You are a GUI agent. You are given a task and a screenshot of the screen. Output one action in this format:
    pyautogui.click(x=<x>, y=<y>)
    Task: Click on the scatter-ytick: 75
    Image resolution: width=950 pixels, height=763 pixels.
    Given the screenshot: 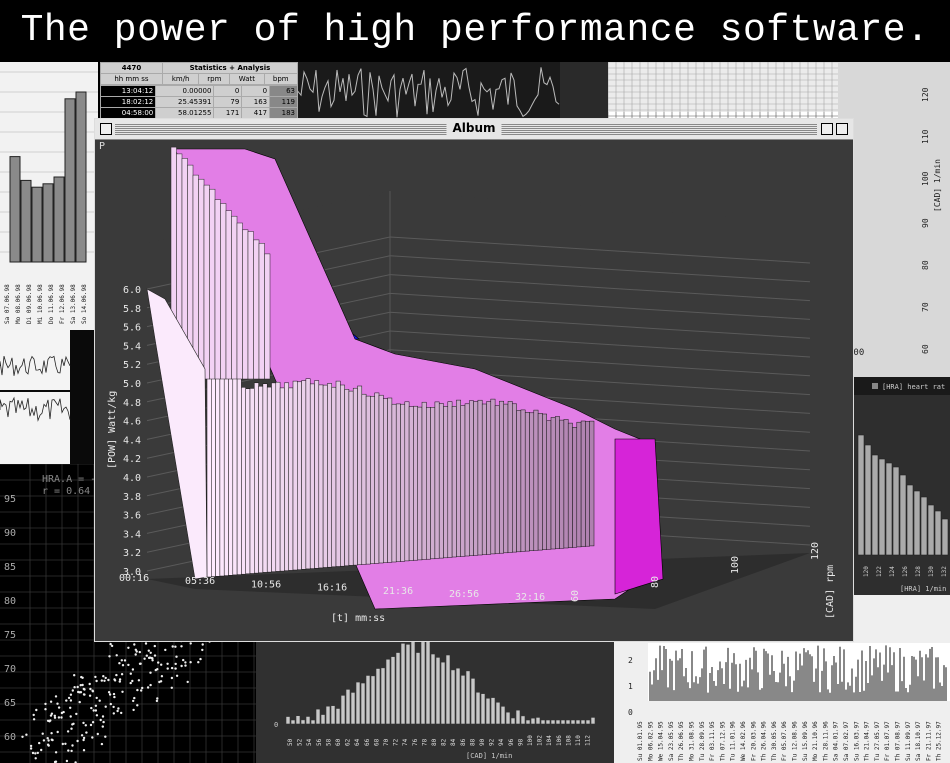 What is the action you would take?
    pyautogui.click(x=10, y=635)
    